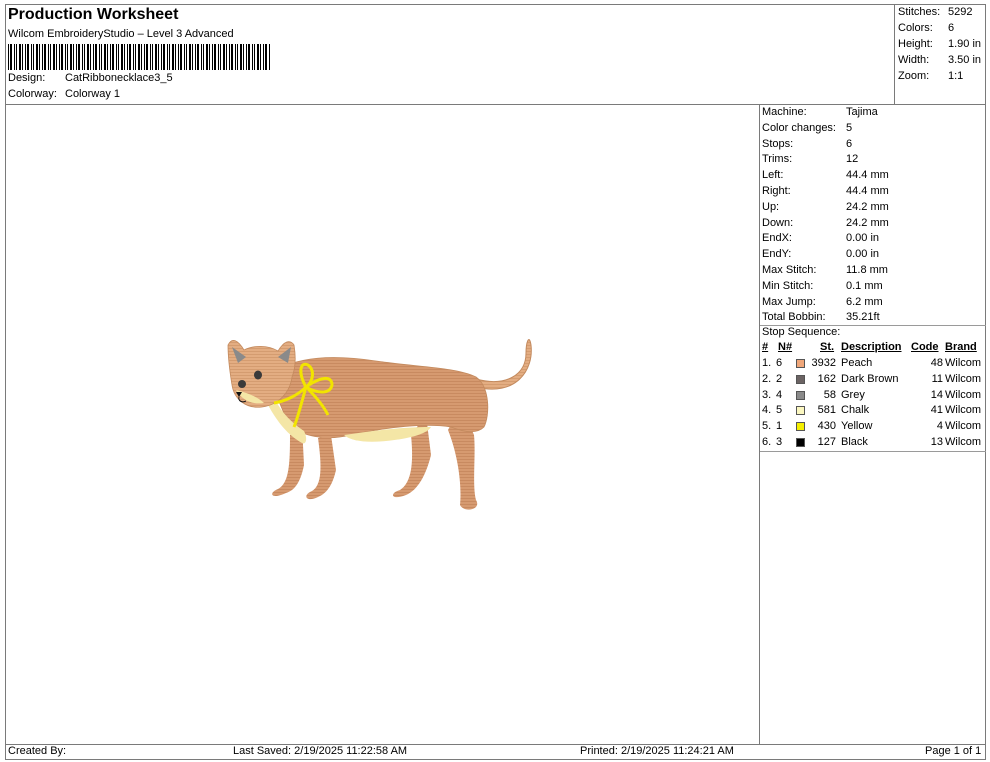 The width and height of the screenshot is (990, 762). What do you see at coordinates (864, 301) in the screenshot?
I see `machine-info-value: 6.2 mm` at bounding box center [864, 301].